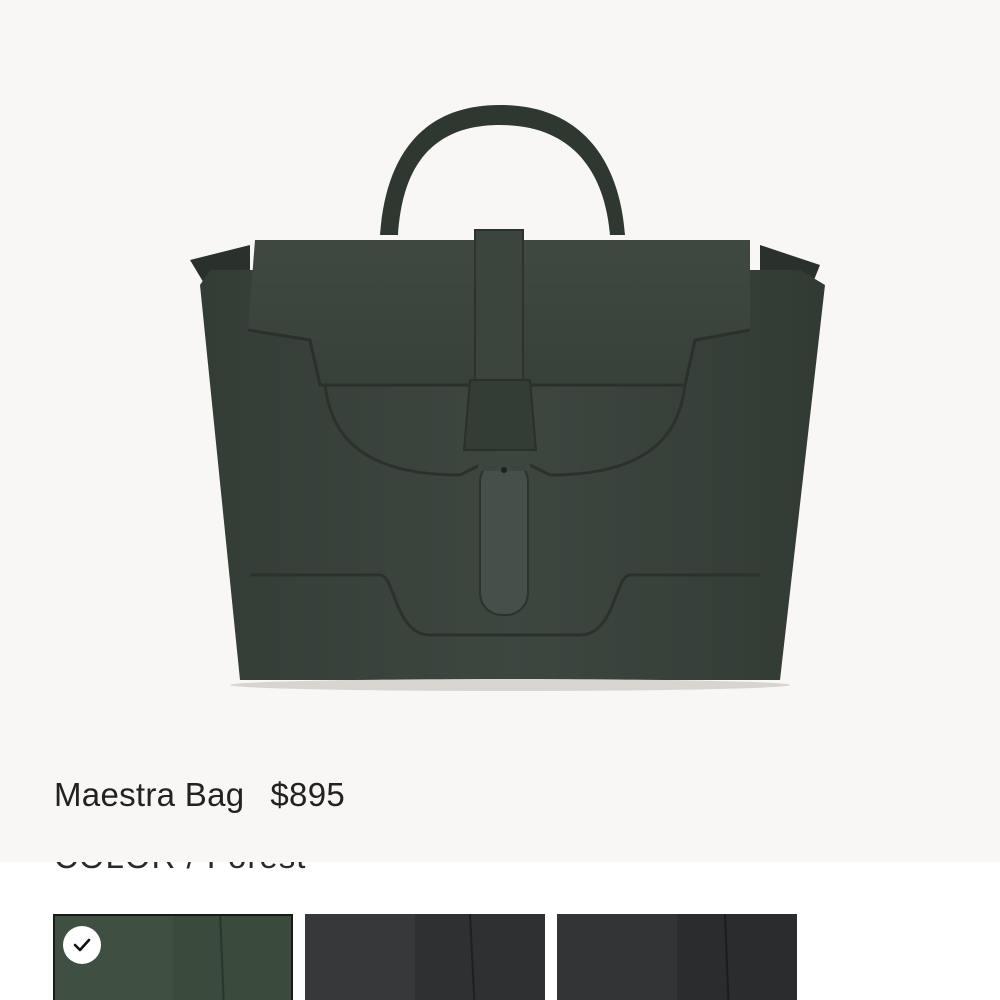  Describe the element at coordinates (173, 957) in the screenshot. I see `swatch-forest` at that location.